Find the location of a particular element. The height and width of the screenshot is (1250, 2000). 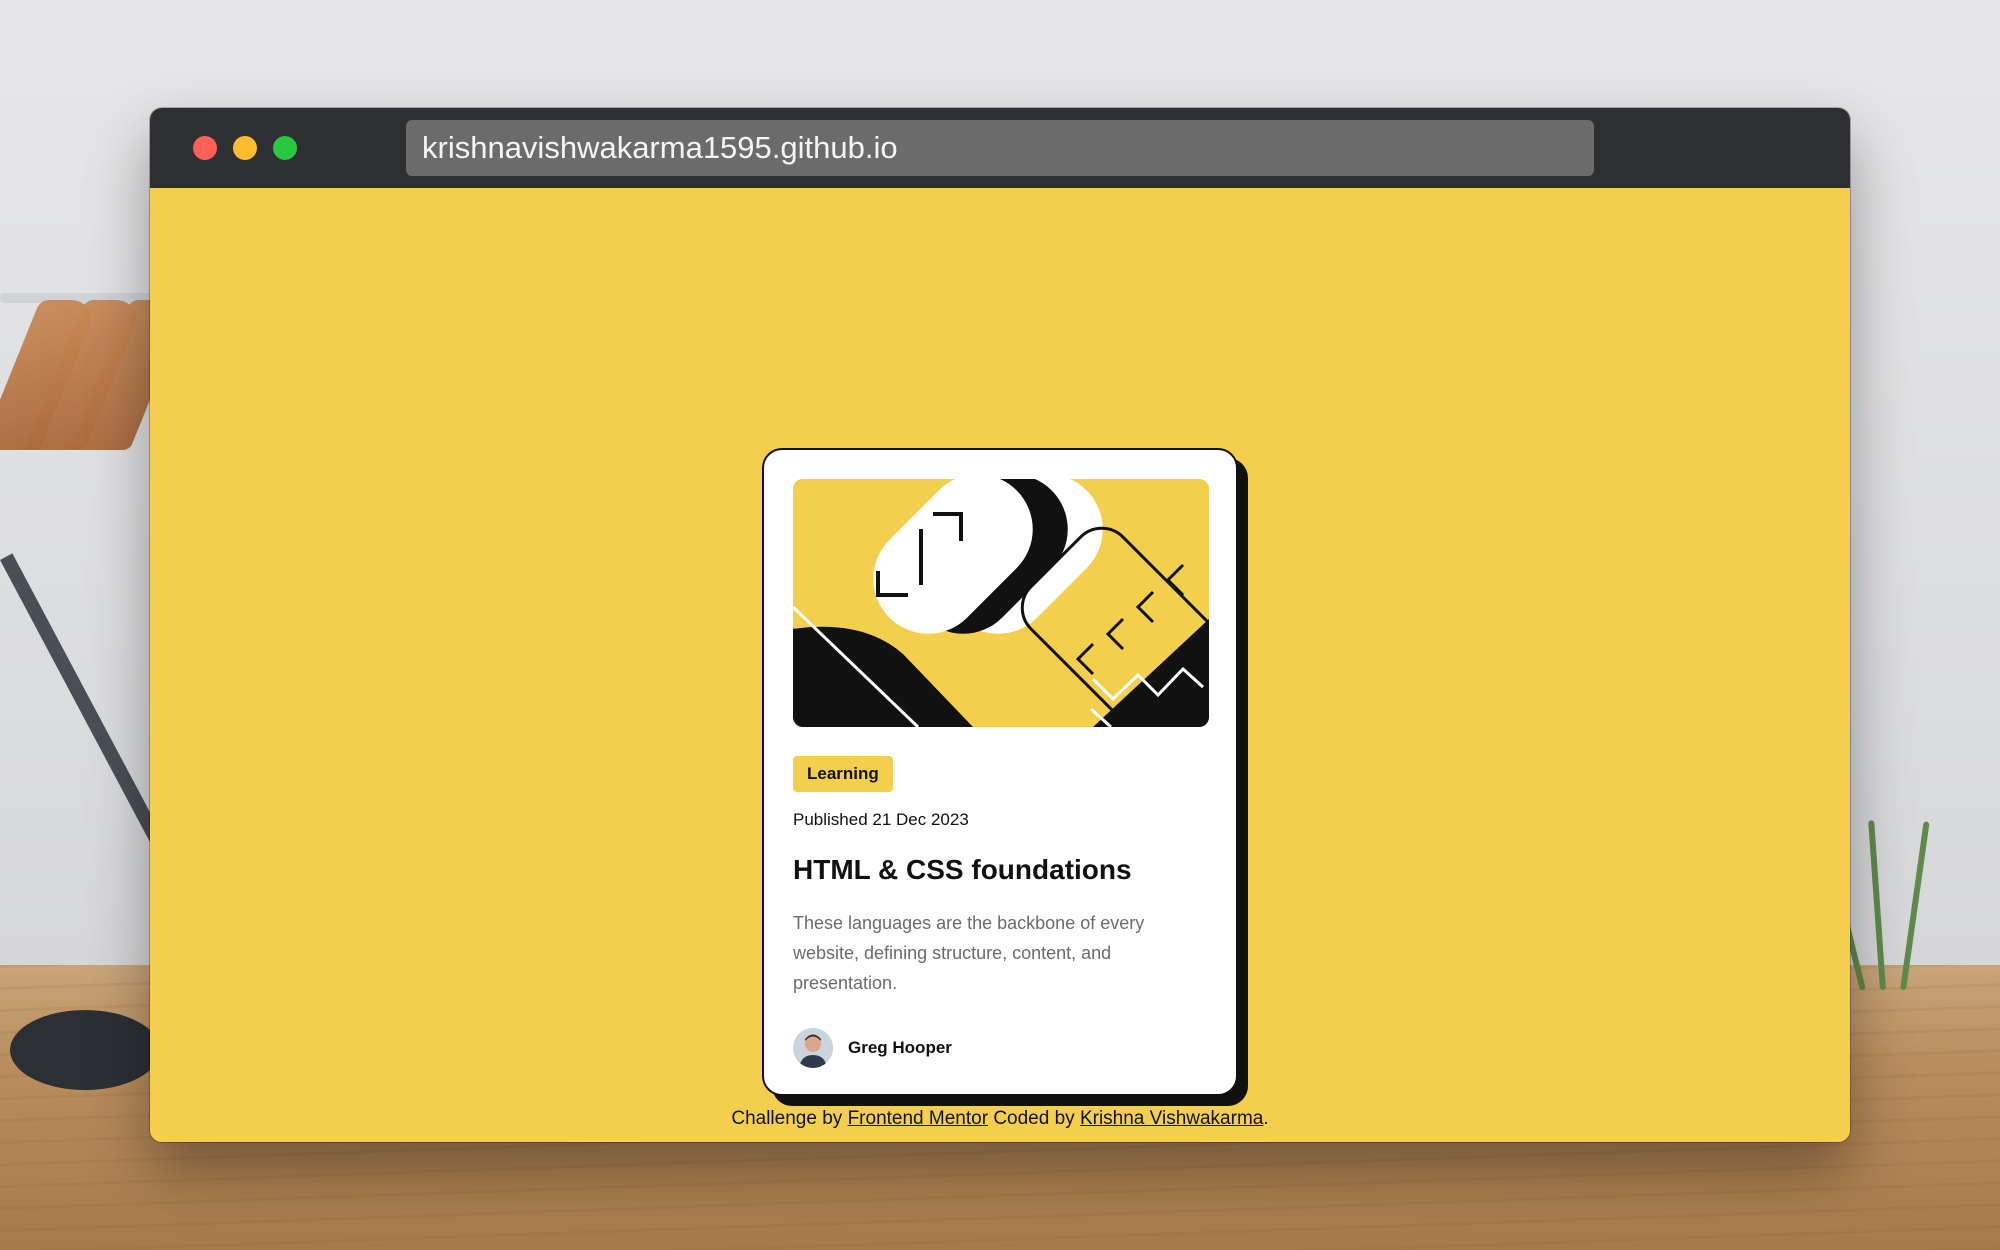

publish-date: Published 21 Dec 2023 is located at coordinates (881, 819).